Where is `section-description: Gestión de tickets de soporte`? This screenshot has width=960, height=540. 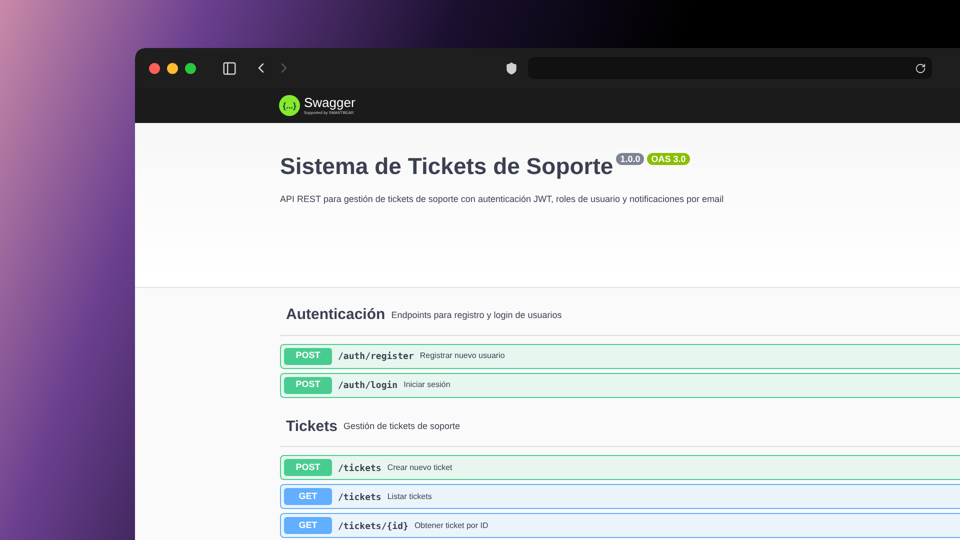 section-description: Gestión de tickets de soporte is located at coordinates (401, 426).